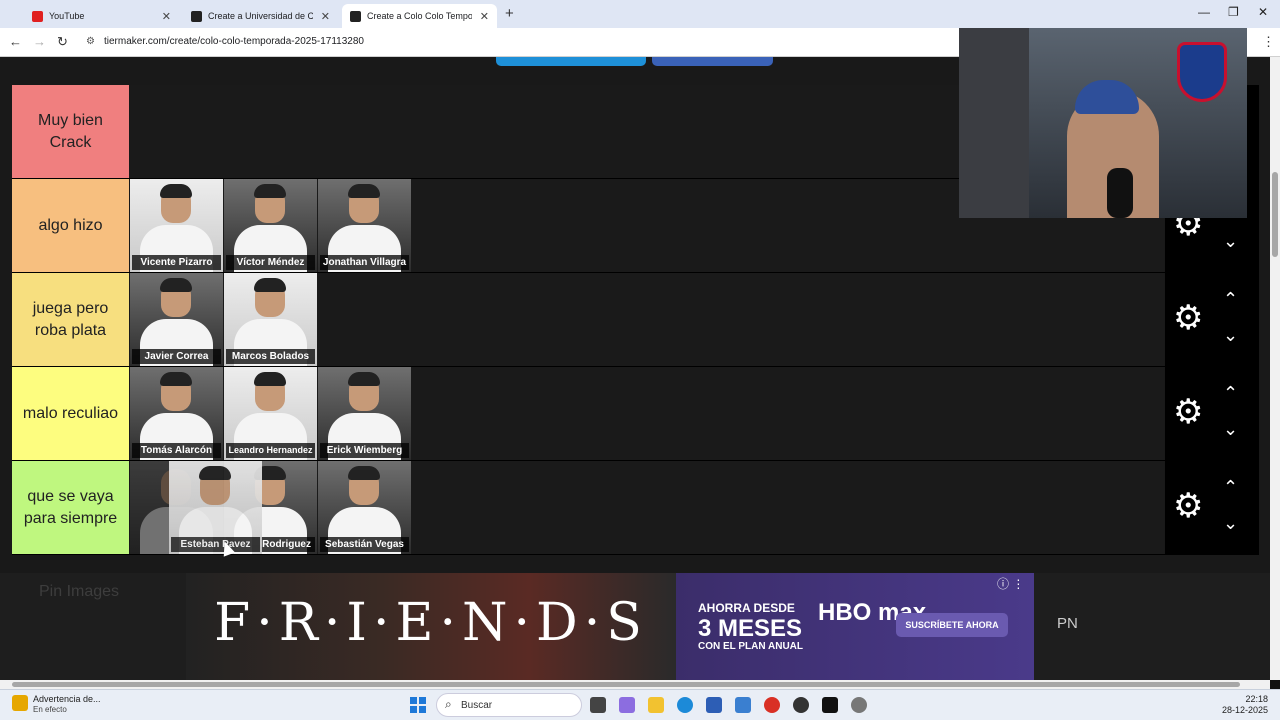 Image resolution: width=1280 pixels, height=720 pixels. Describe the element at coordinates (1233, 12) in the screenshot. I see `restore-icon: ❐` at that location.